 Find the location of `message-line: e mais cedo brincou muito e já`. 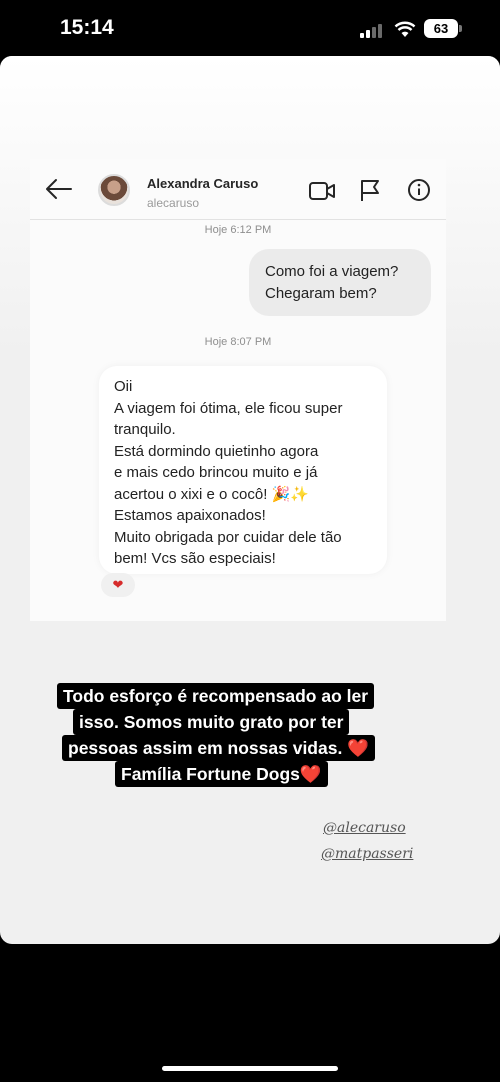

message-line: e mais cedo brincou muito e já is located at coordinates (216, 472).